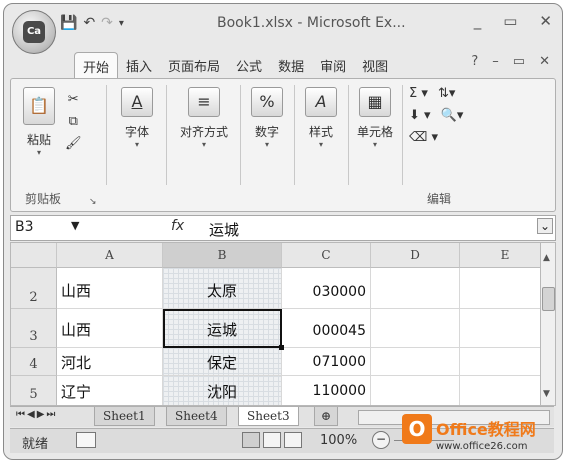  What do you see at coordinates (222, 255) in the screenshot?
I see `column-header: B` at bounding box center [222, 255].